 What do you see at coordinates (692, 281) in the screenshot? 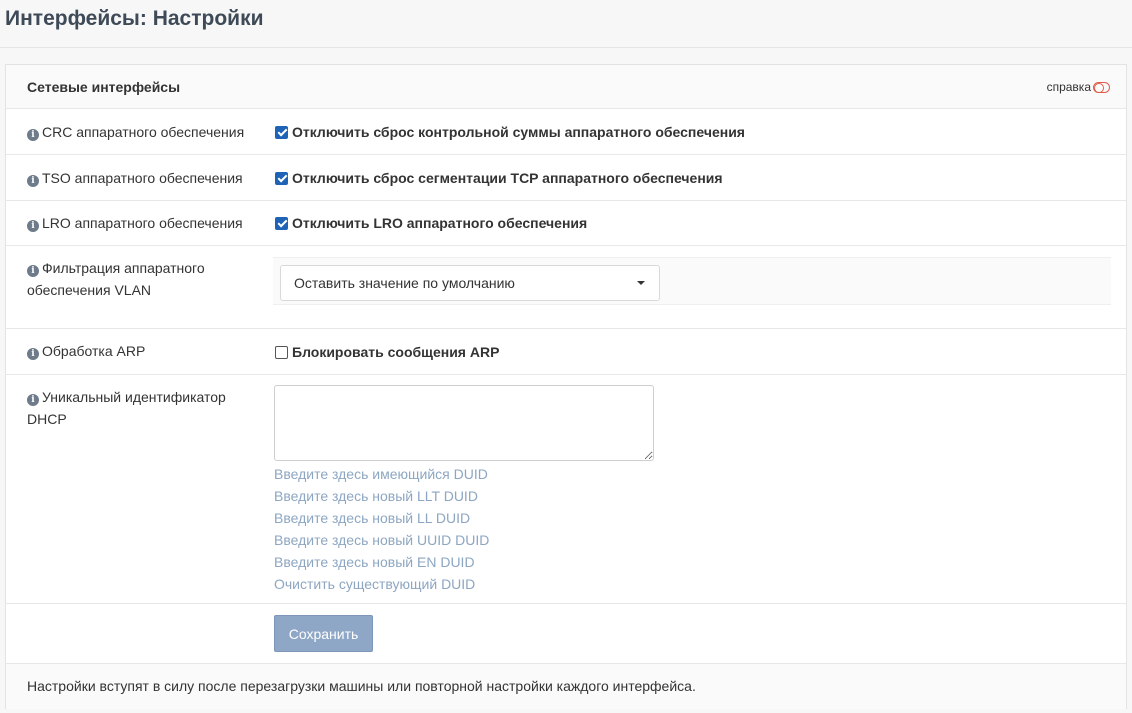
I see `vlan-select-container: Оставить значение по умолчанию` at bounding box center [692, 281].